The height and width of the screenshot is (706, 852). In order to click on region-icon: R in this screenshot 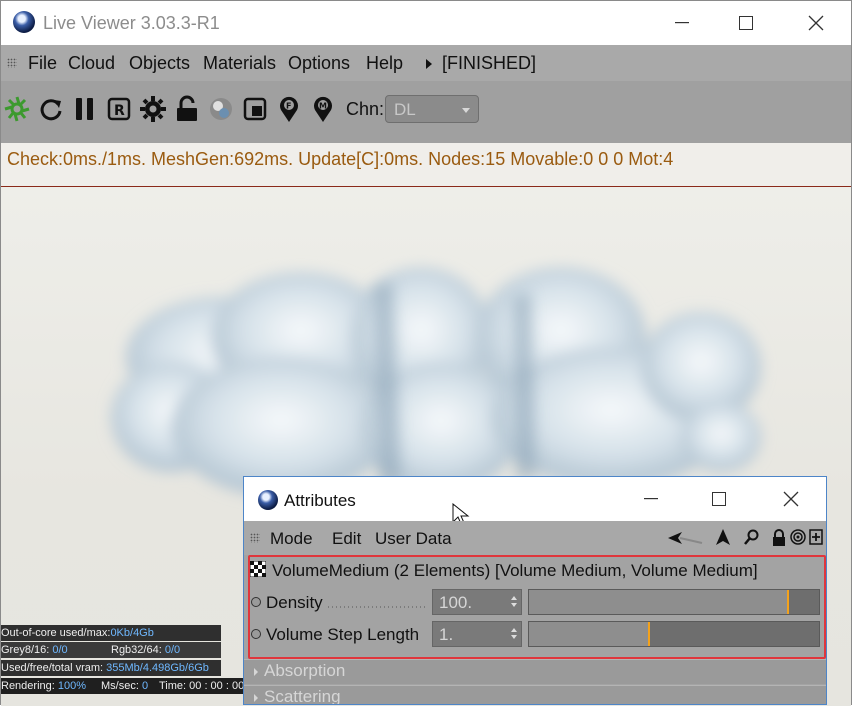, I will do `click(119, 109)`.